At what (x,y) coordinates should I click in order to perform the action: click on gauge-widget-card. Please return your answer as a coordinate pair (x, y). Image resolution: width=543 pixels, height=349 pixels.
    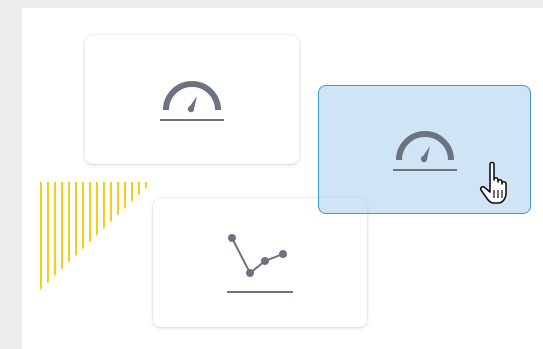
    Looking at the image, I should click on (192, 99).